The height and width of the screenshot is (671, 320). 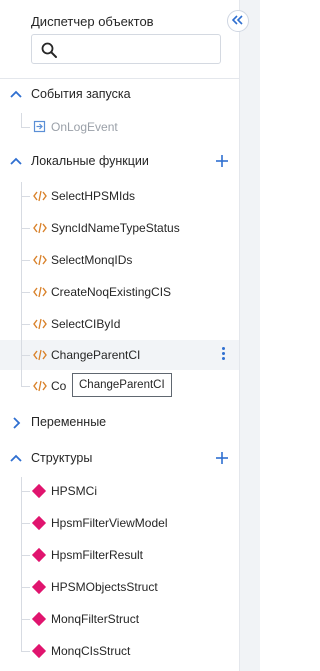 What do you see at coordinates (84, 127) in the screenshot?
I see `tree-item-label: OnLogEvent` at bounding box center [84, 127].